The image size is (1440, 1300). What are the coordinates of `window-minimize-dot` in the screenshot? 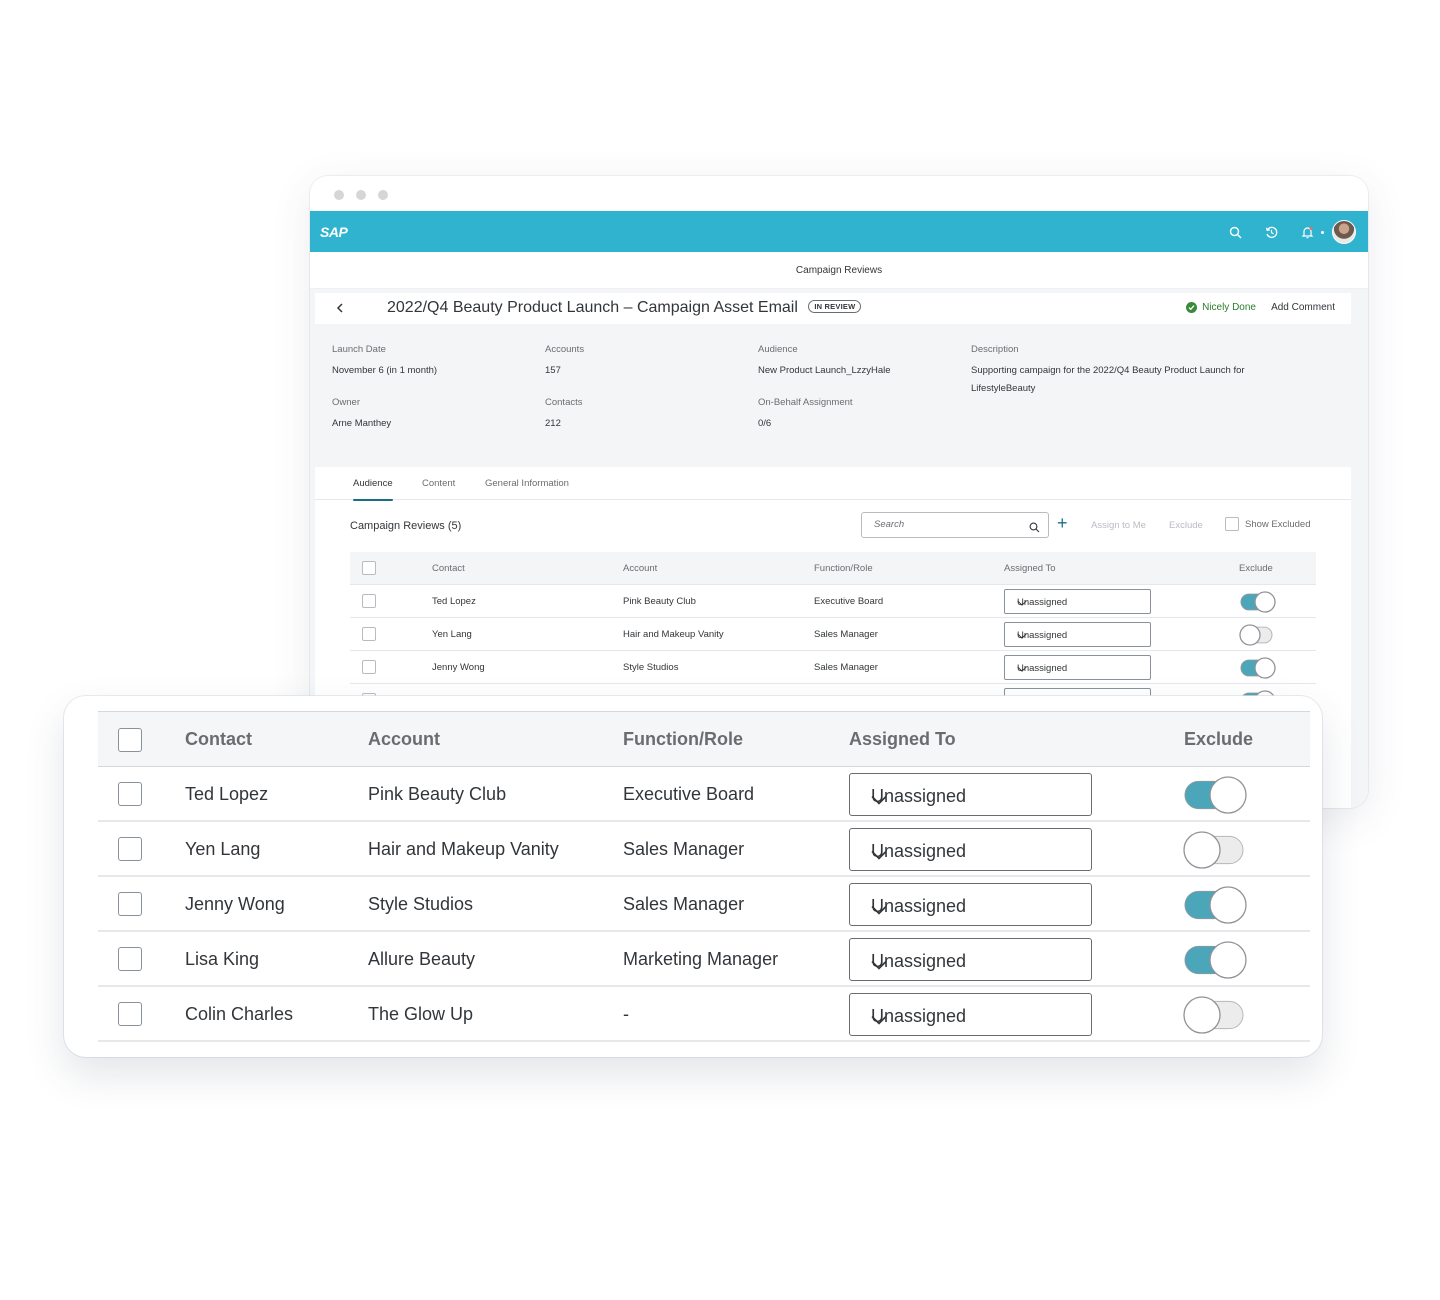 It's located at (361, 195).